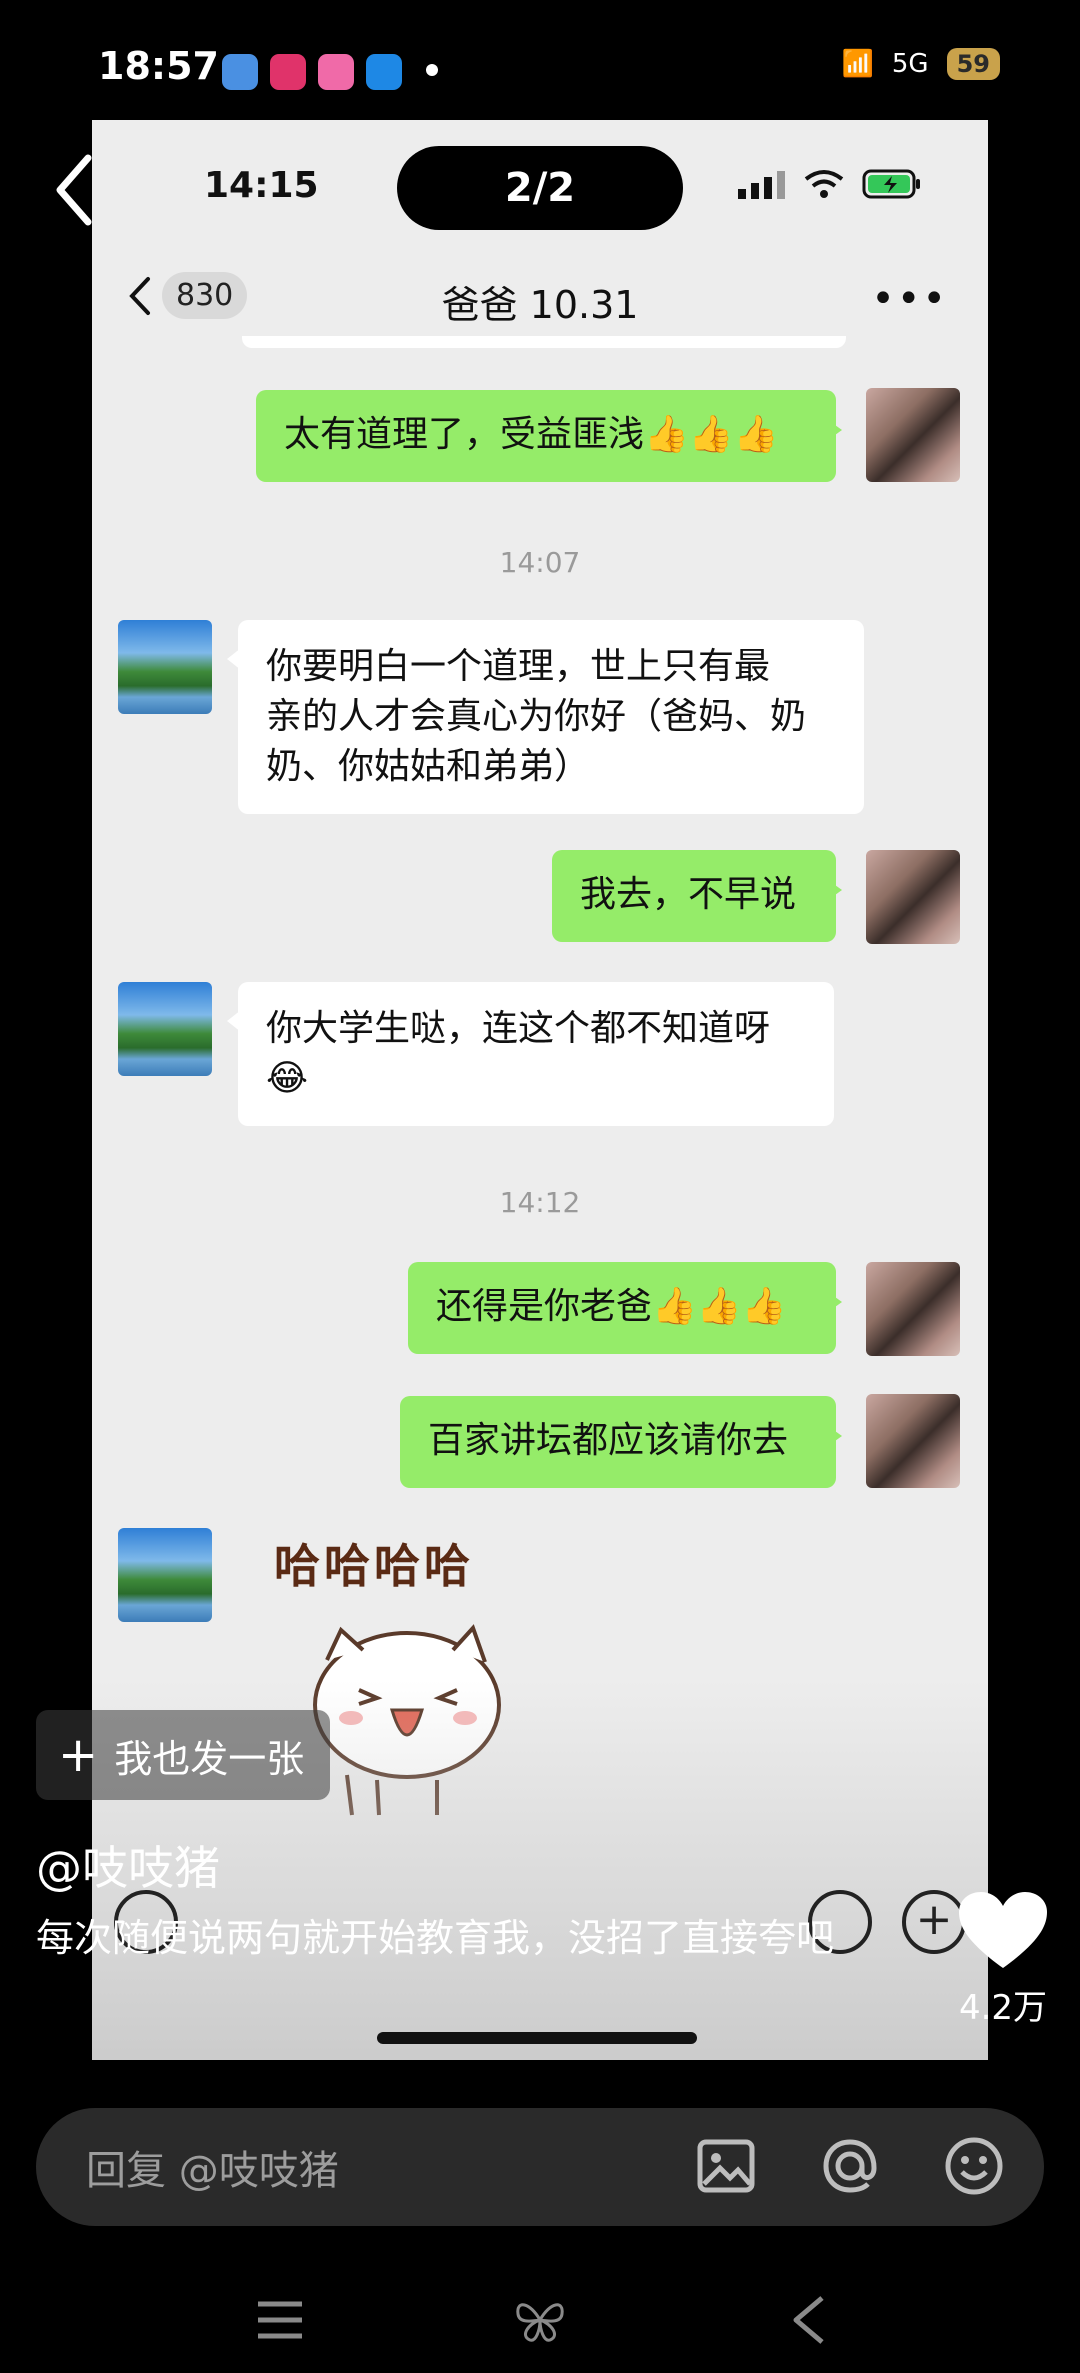 The width and height of the screenshot is (1080, 2373). I want to click on bottom-navigation, so click(540, 2320).